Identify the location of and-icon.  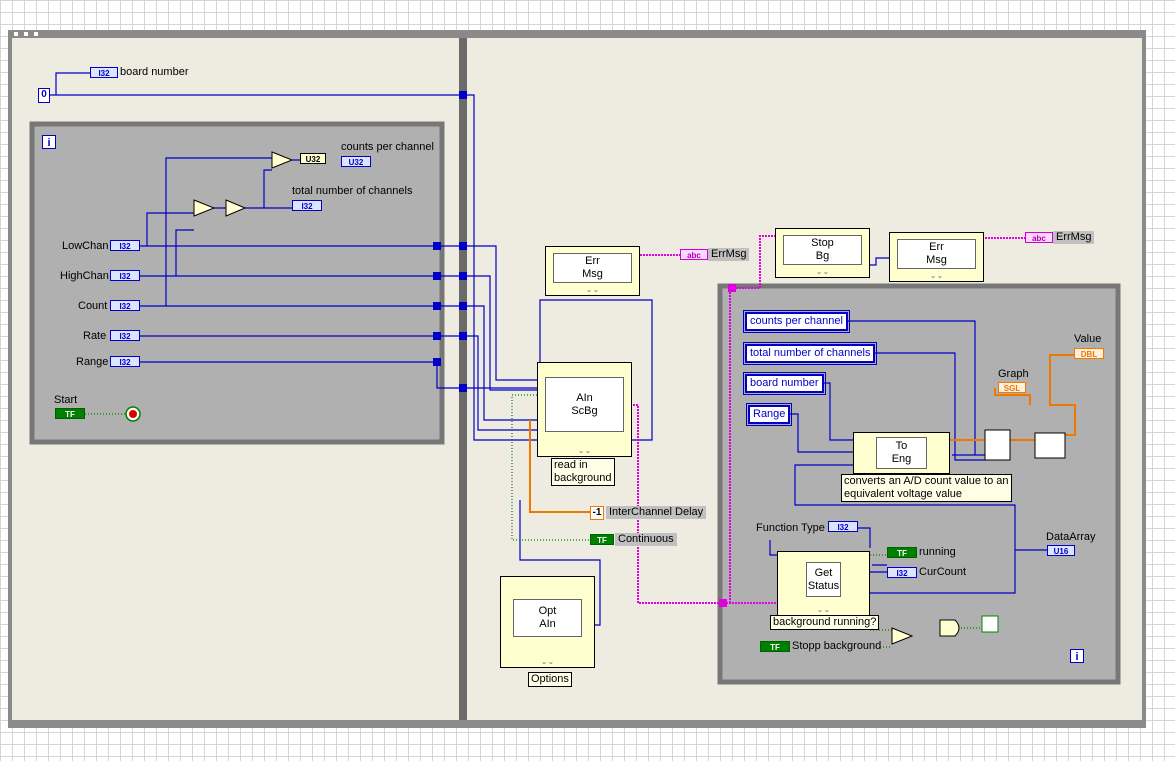
(949, 628).